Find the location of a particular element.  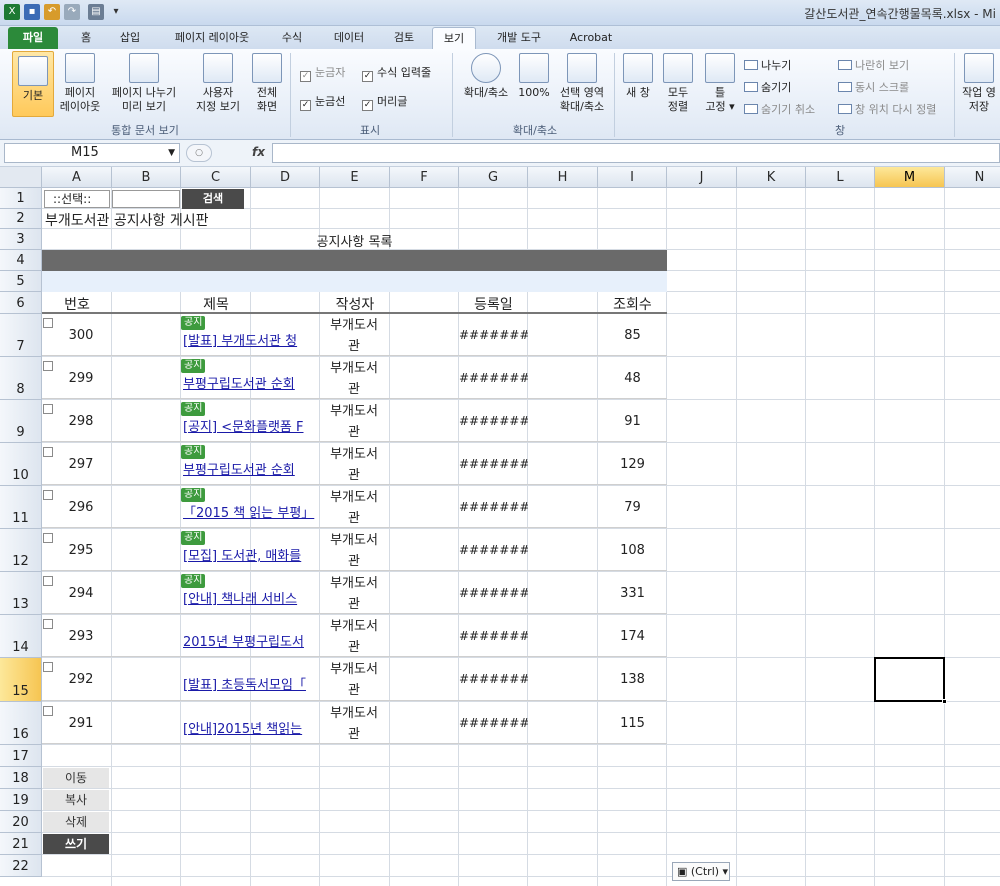

column-header-g: G is located at coordinates (493, 177).